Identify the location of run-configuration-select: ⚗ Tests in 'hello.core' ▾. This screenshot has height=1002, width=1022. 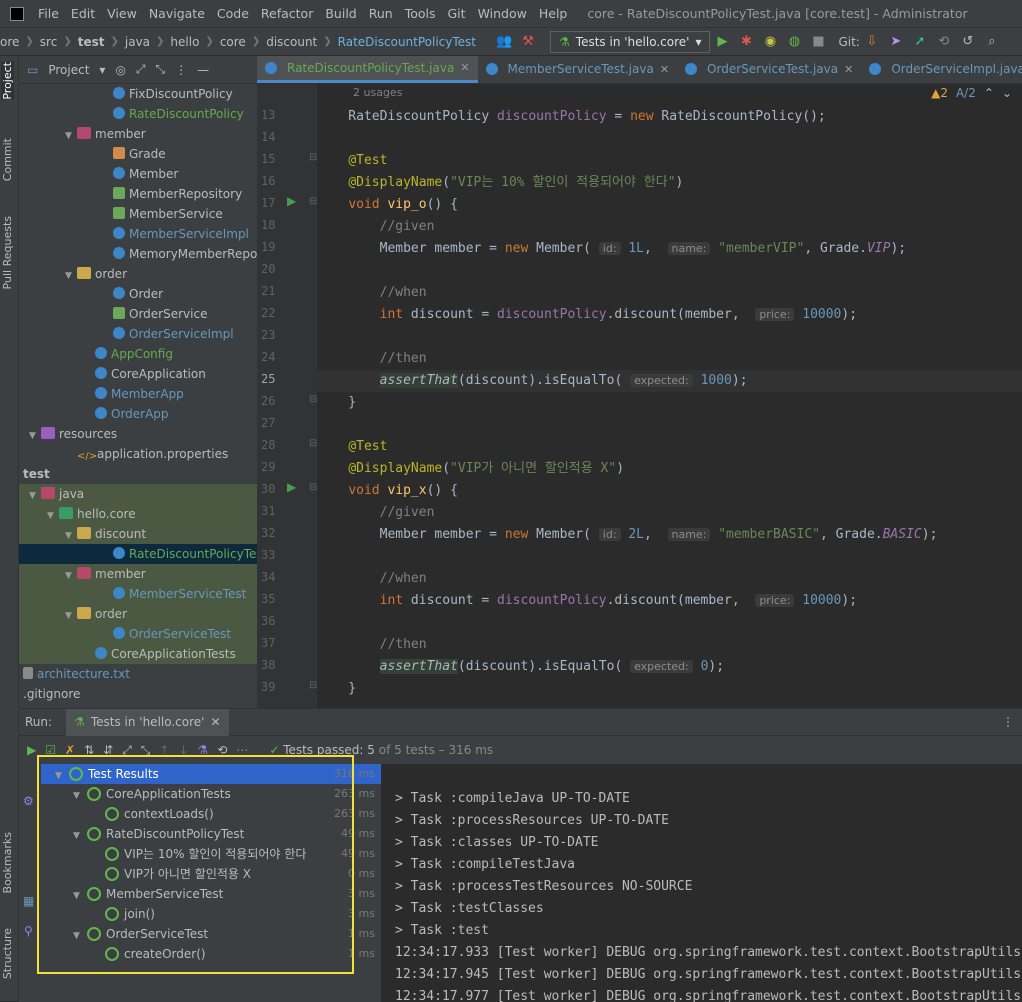
(630, 41).